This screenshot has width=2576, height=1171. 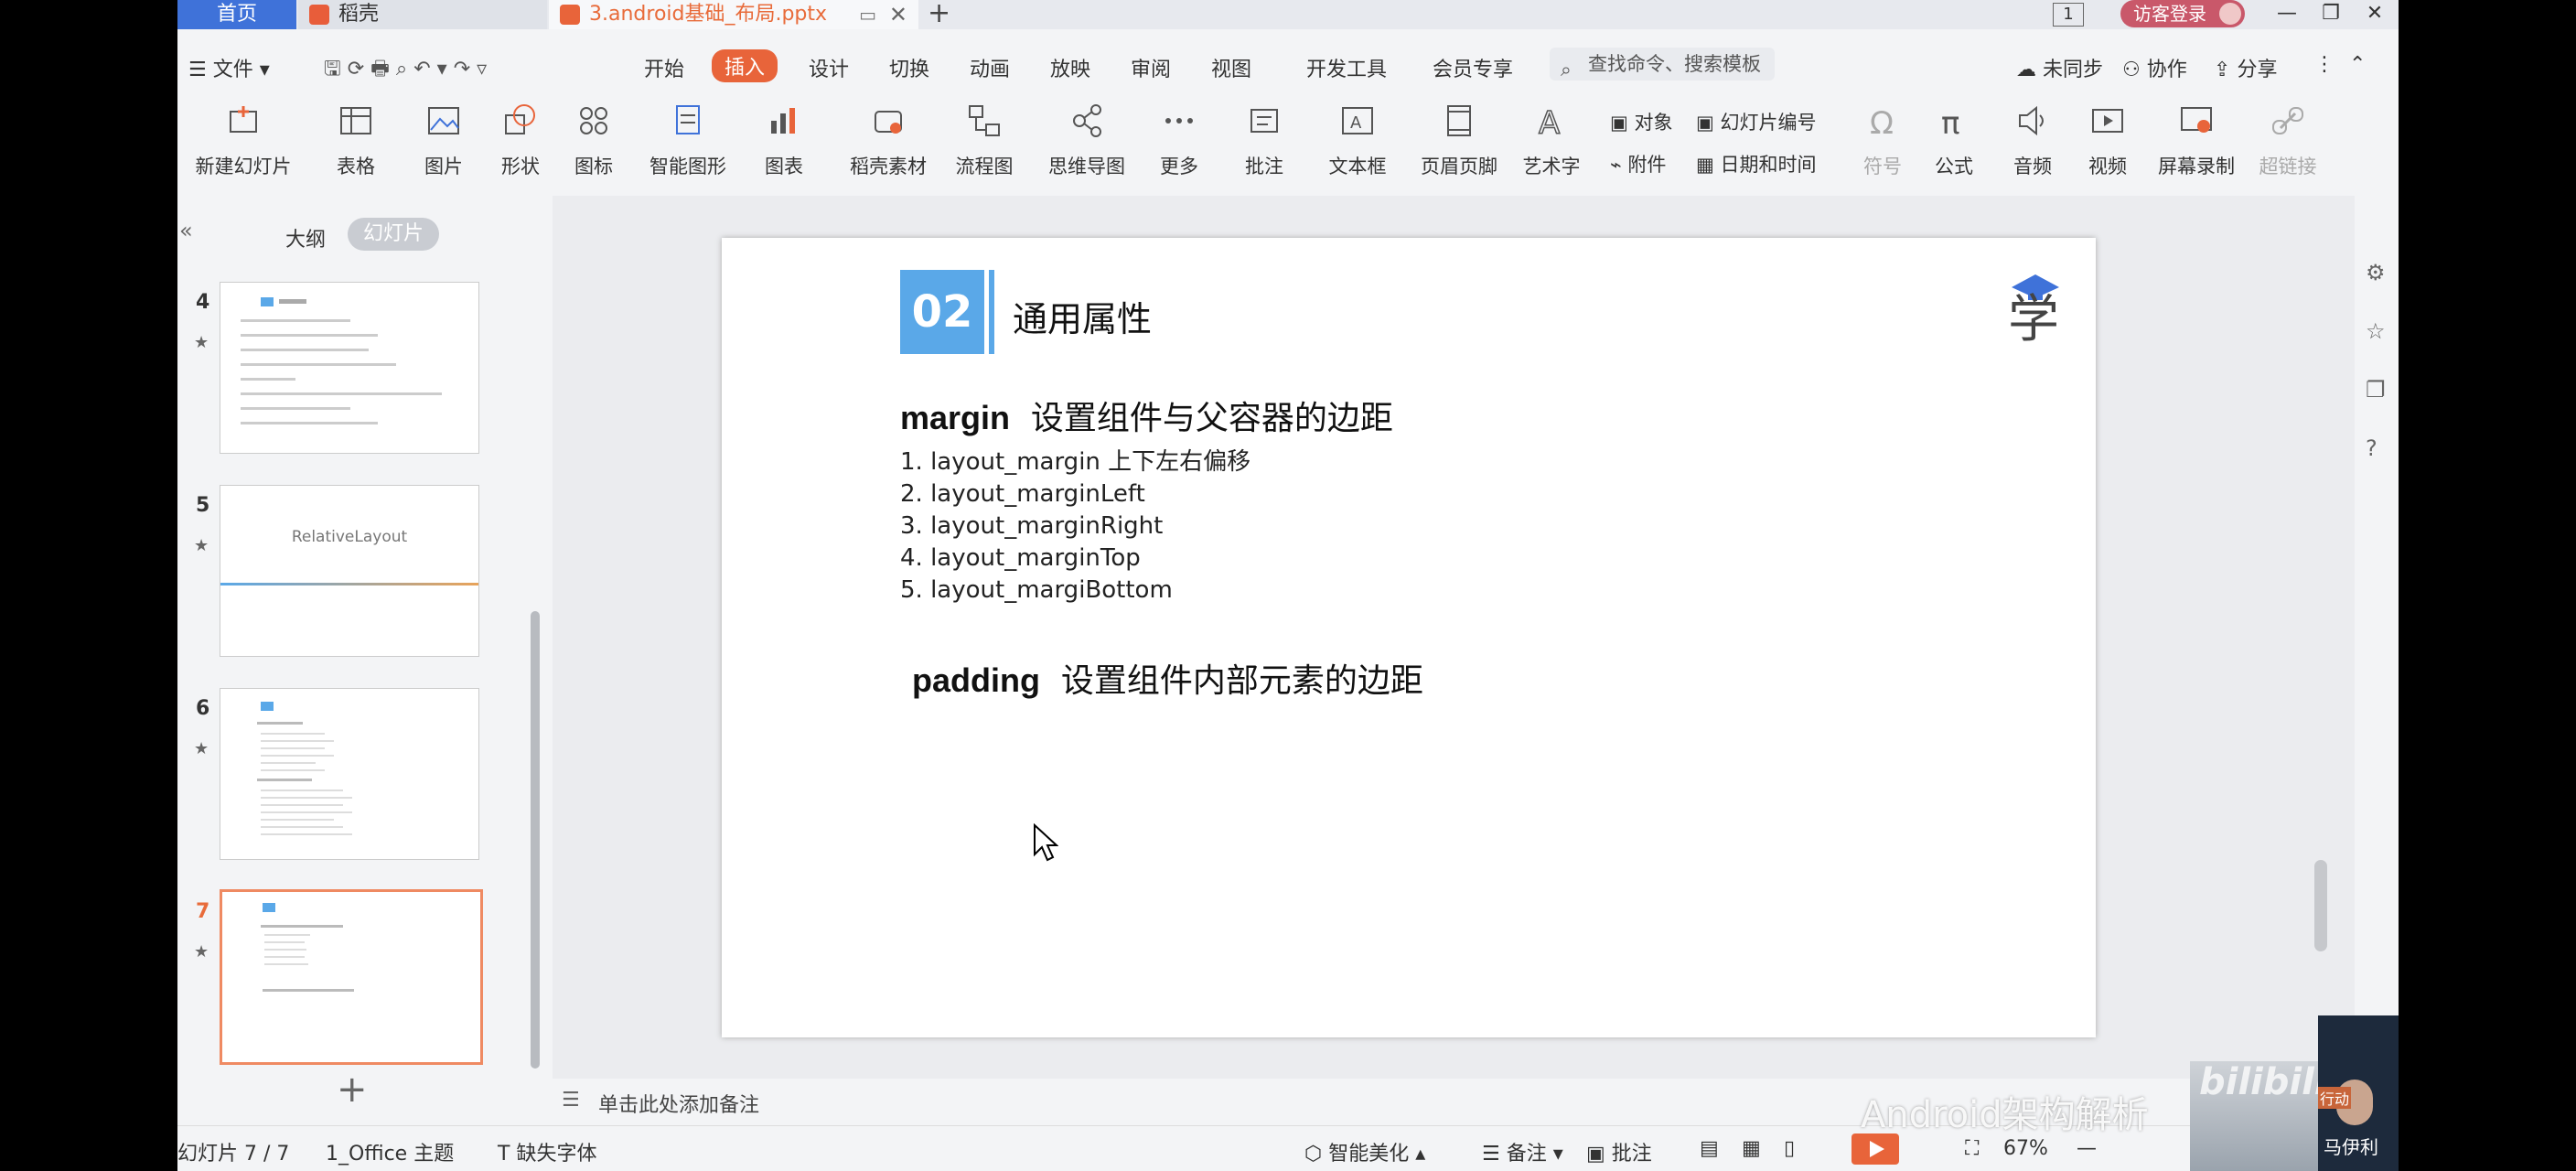 I want to click on monitor-icon: ▭, so click(x=867, y=14).